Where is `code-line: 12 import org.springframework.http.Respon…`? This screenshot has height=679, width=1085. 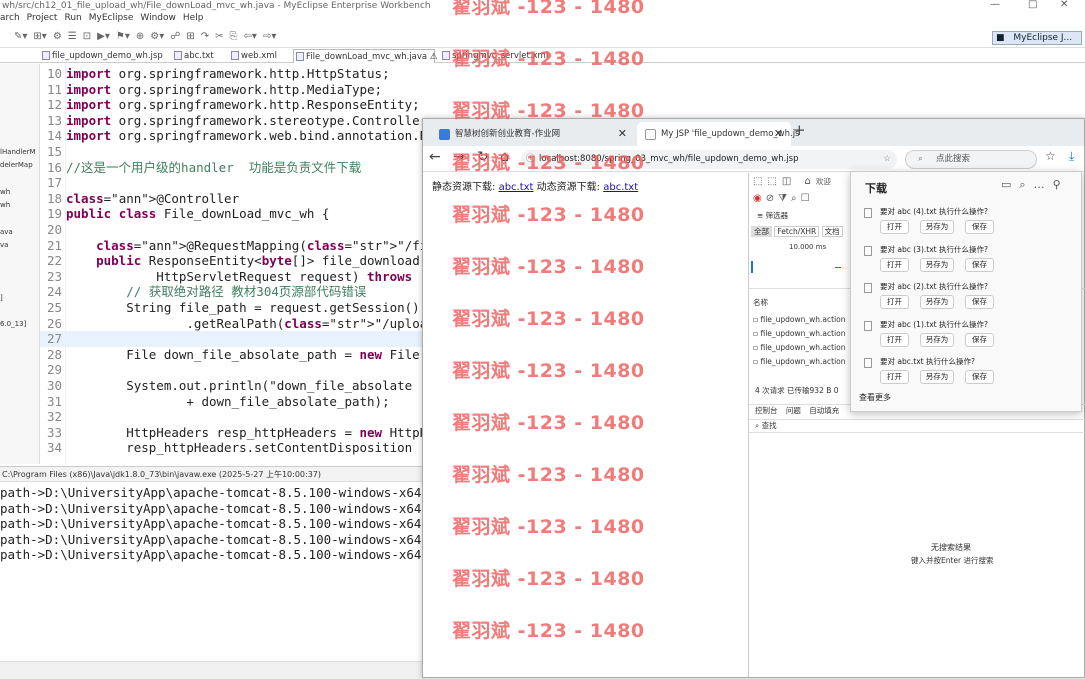 code-line: 12 import org.springframework.http.Respon… is located at coordinates (232, 105).